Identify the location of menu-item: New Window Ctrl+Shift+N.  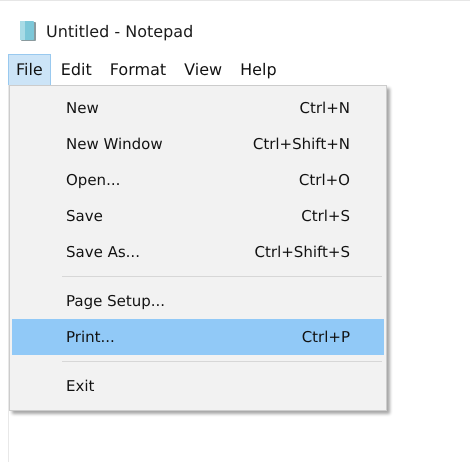
(198, 144).